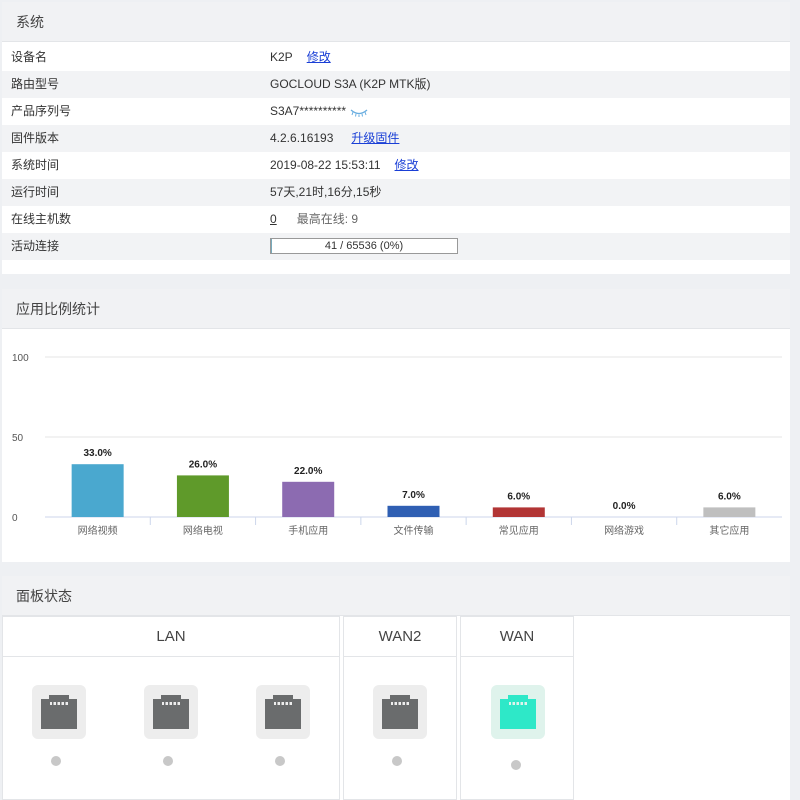 This screenshot has width=800, height=800. What do you see at coordinates (35, 246) in the screenshot?
I see `info-label: 活动连接` at bounding box center [35, 246].